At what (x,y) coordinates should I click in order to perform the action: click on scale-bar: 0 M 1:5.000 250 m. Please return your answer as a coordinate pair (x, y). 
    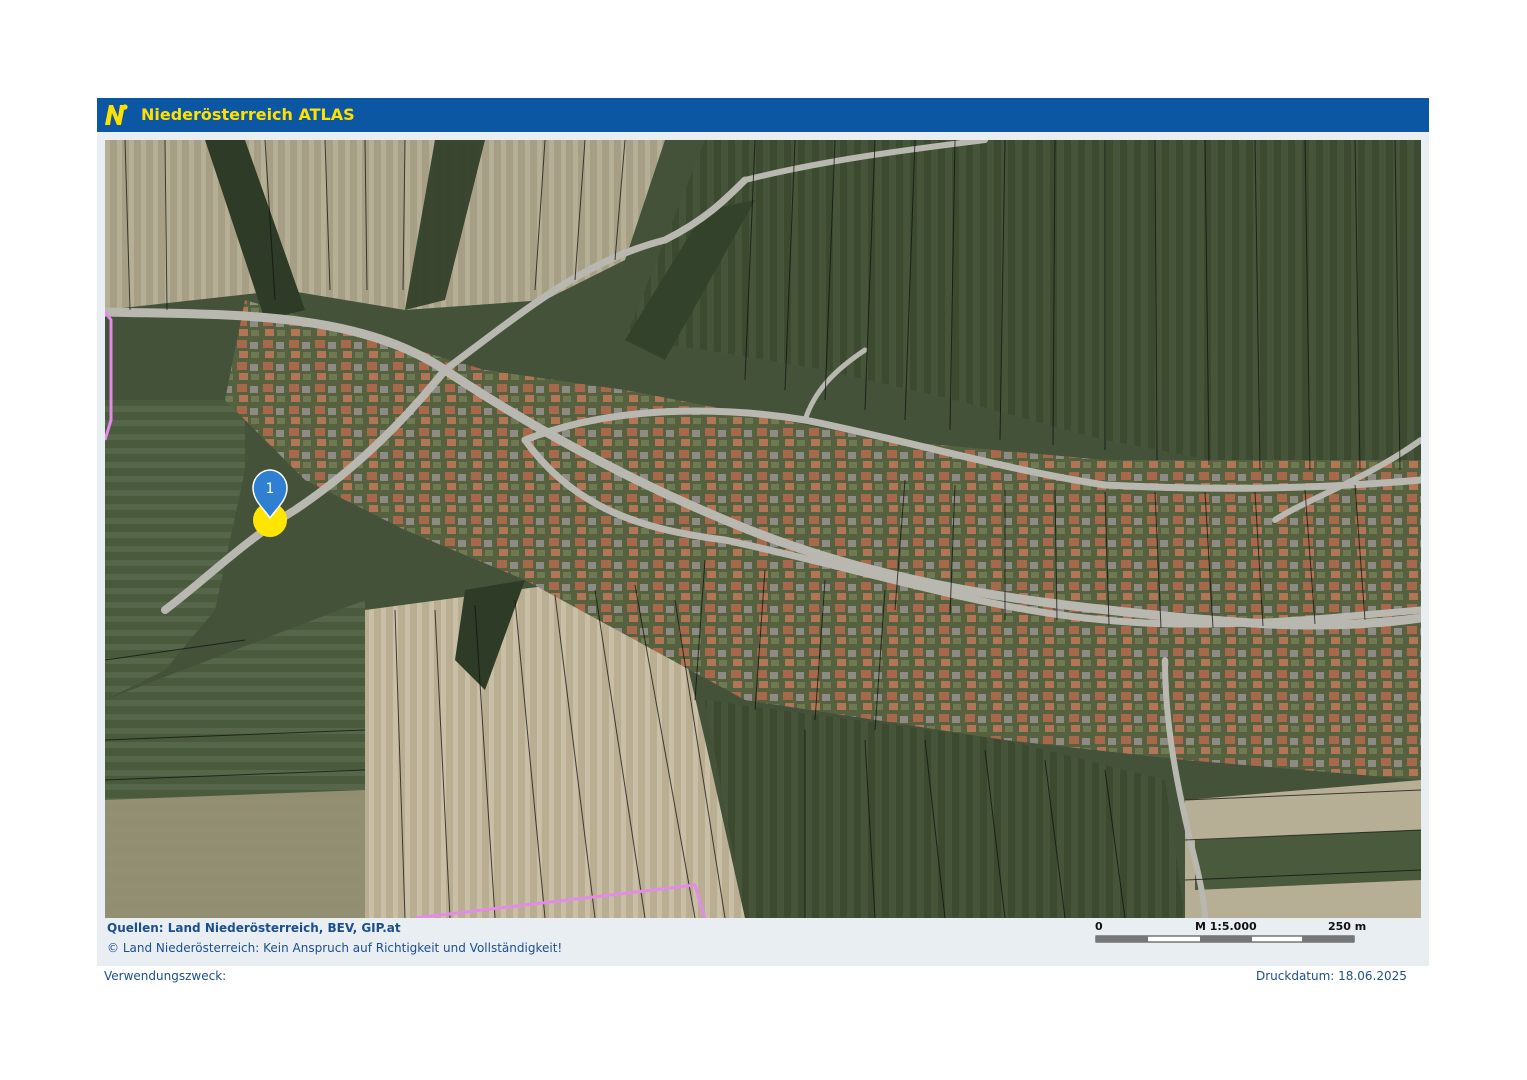
    Looking at the image, I should click on (1230, 934).